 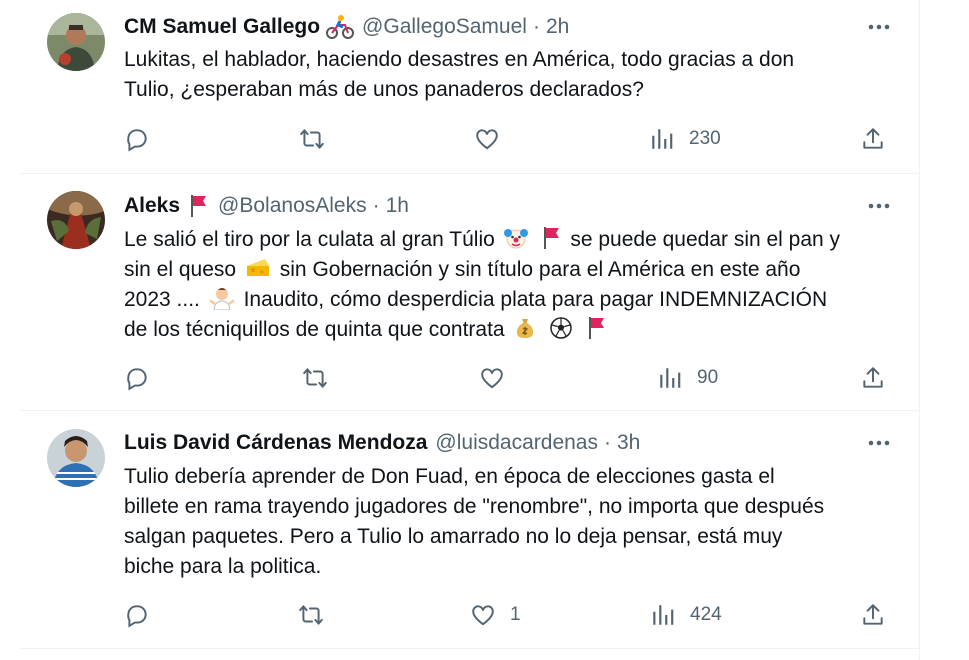 What do you see at coordinates (292, 206) in the screenshot?
I see `author-handle: @BolanosAleks` at bounding box center [292, 206].